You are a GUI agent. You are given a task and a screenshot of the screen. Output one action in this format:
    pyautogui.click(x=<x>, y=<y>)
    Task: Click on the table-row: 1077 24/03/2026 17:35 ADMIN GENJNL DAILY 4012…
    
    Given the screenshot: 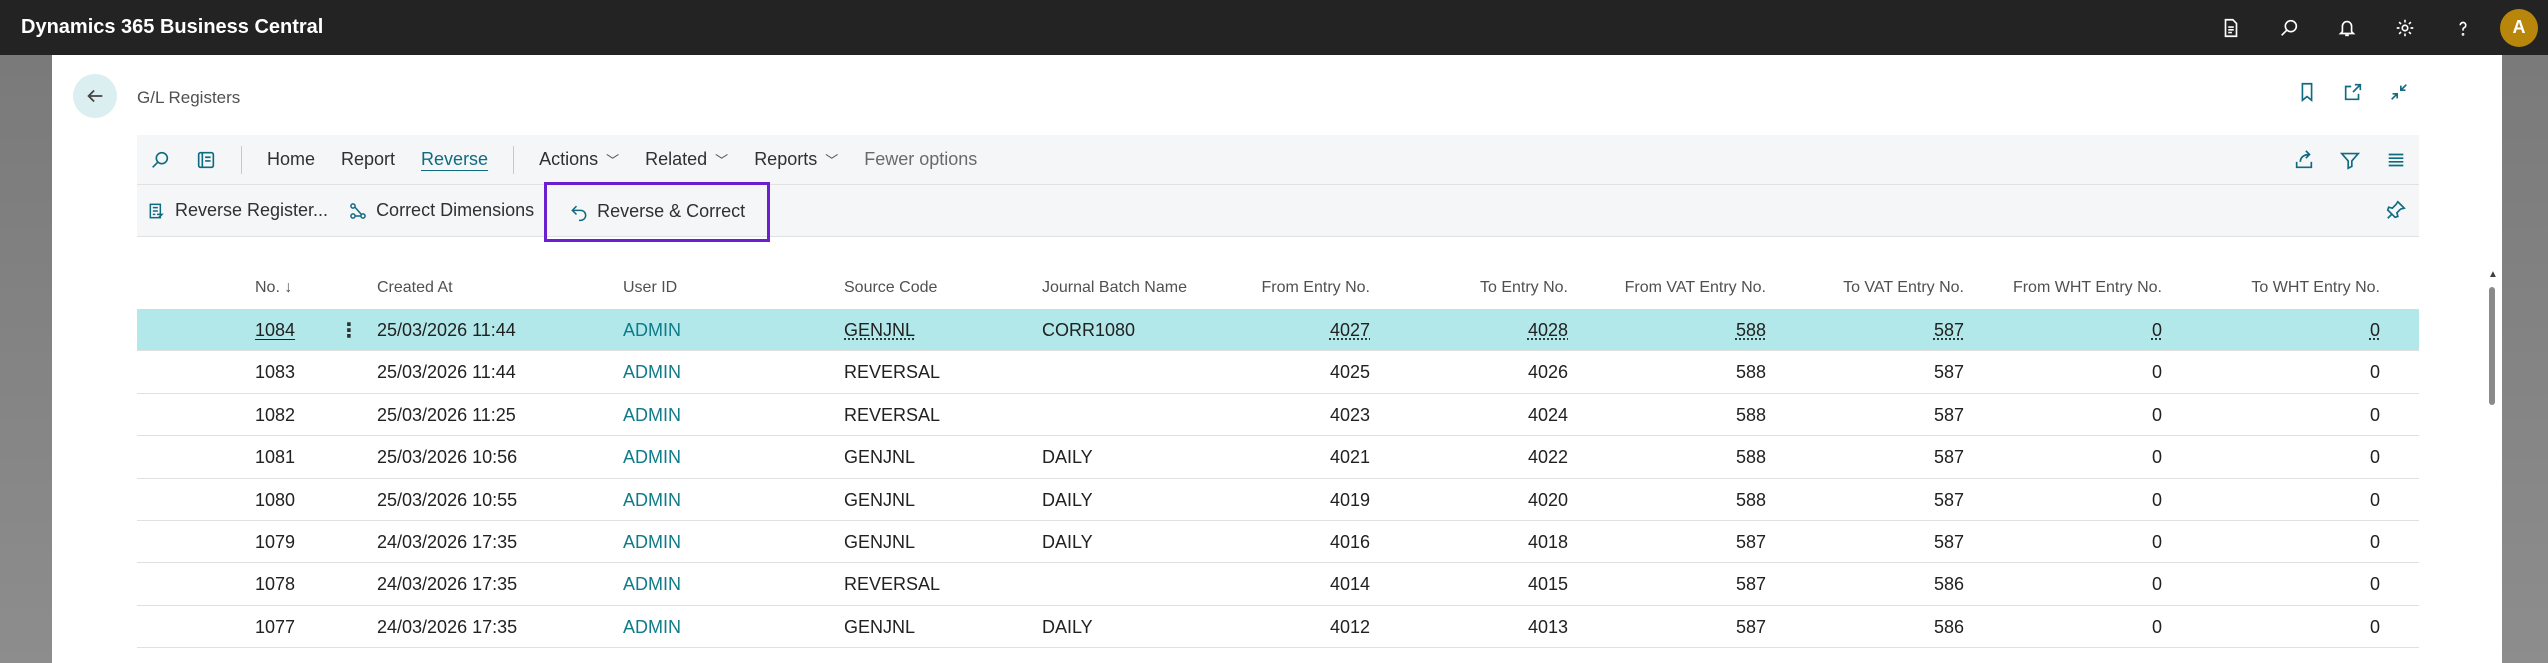 What is the action you would take?
    pyautogui.click(x=1278, y=627)
    